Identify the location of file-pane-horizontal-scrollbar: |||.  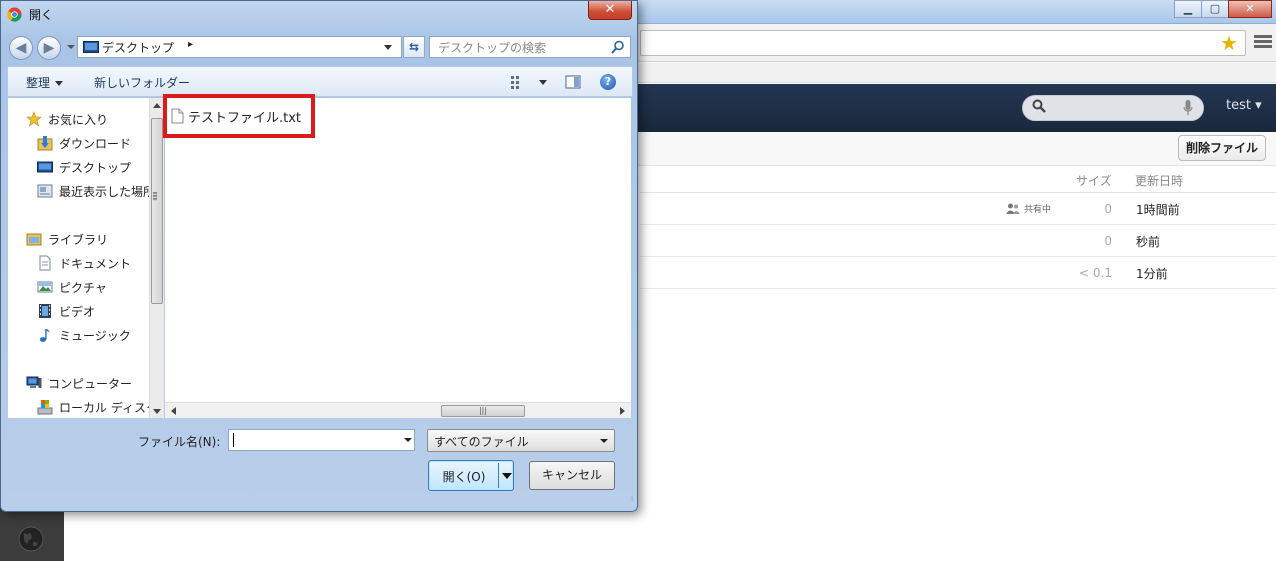
(398, 410).